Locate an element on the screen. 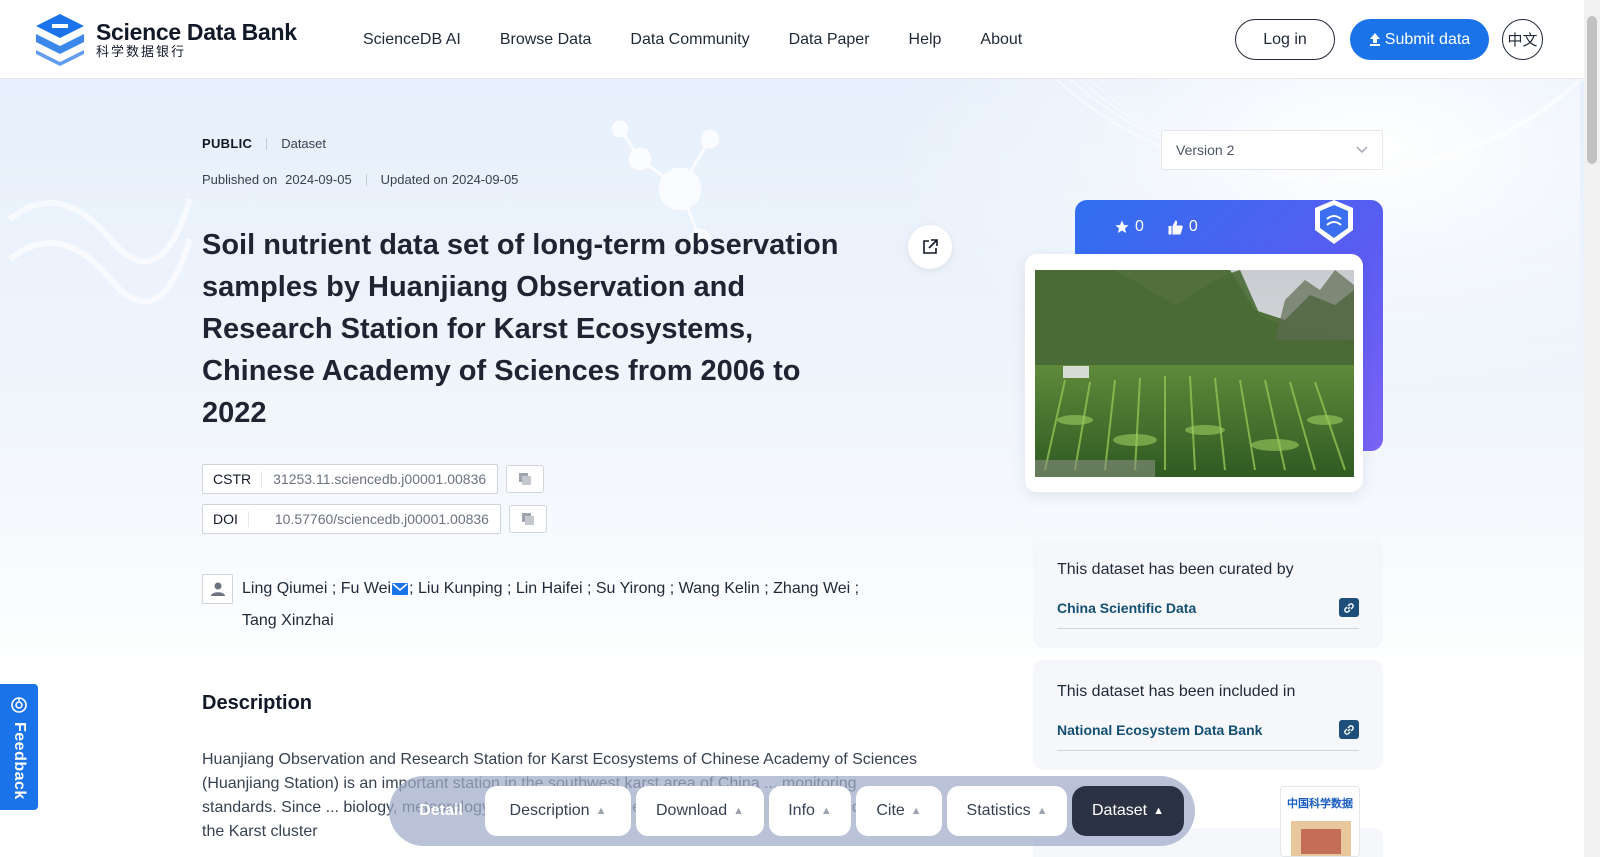 The width and height of the screenshot is (1600, 857). version-value: Version 2 is located at coordinates (1205, 150).